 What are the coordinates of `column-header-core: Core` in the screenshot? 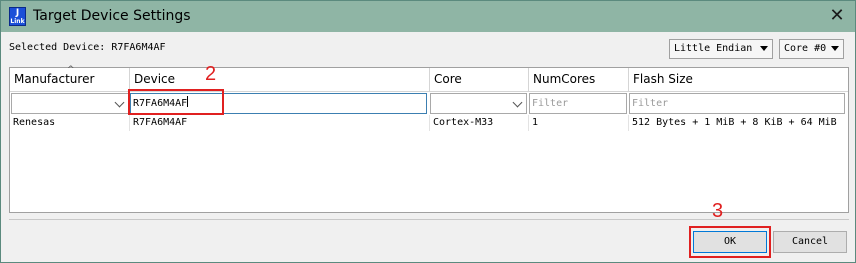 It's located at (479, 80).